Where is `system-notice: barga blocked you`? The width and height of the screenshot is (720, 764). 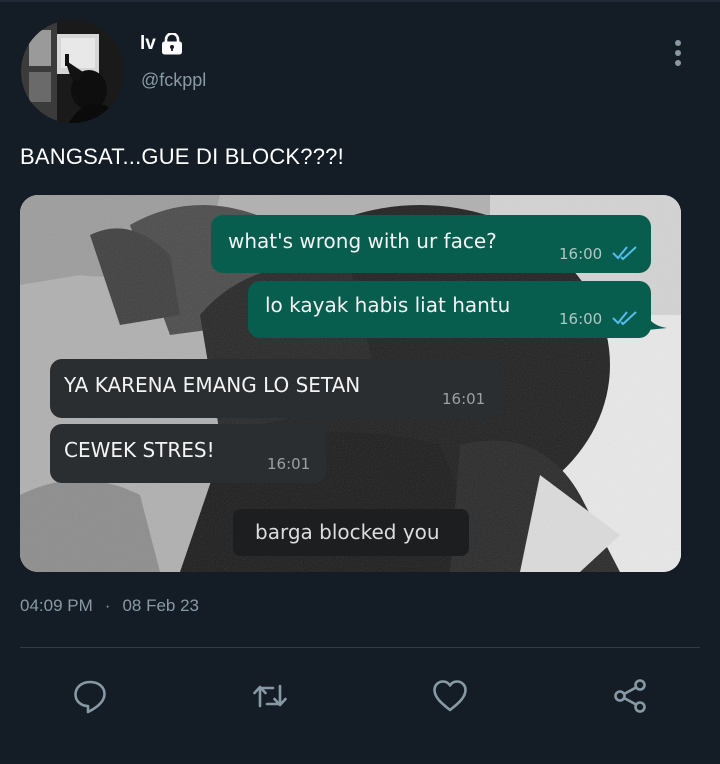
system-notice: barga blocked you is located at coordinates (351, 532).